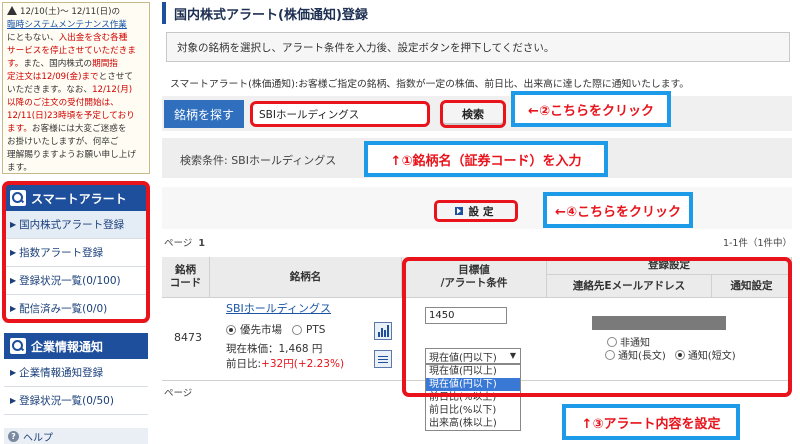  Describe the element at coordinates (63, 142) in the screenshot. I see `notice-text: お掛けいたしますが、何卒ご` at that location.